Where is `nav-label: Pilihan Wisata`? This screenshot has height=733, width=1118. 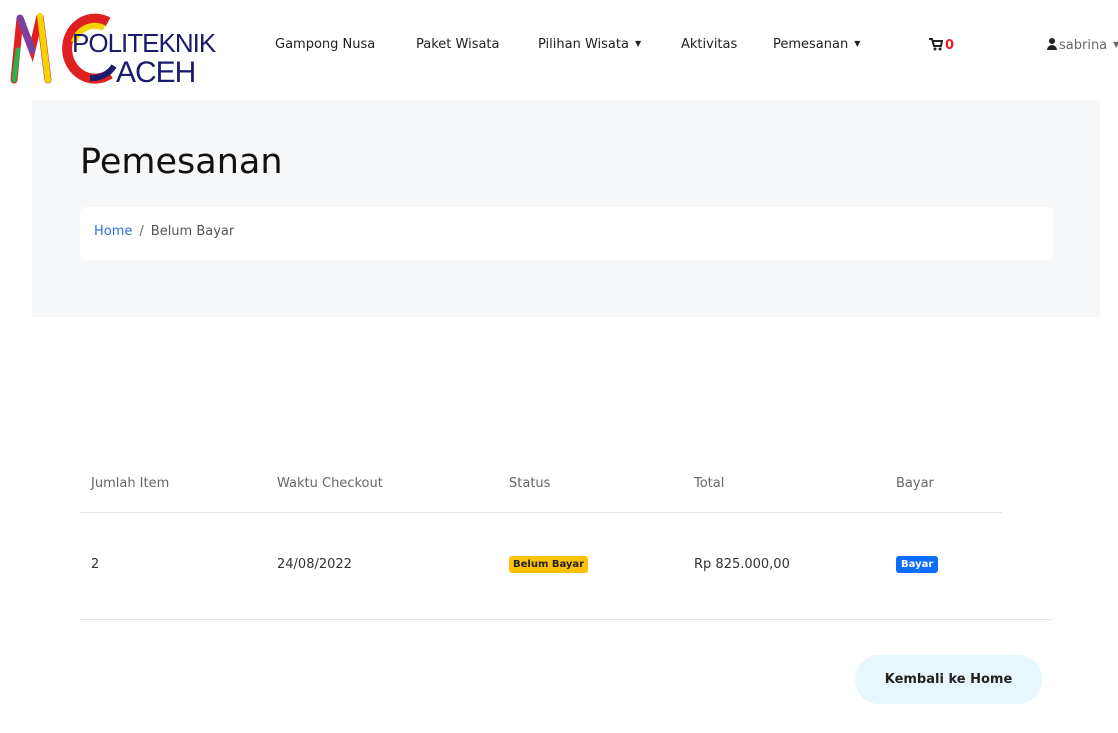 nav-label: Pilihan Wisata is located at coordinates (583, 44).